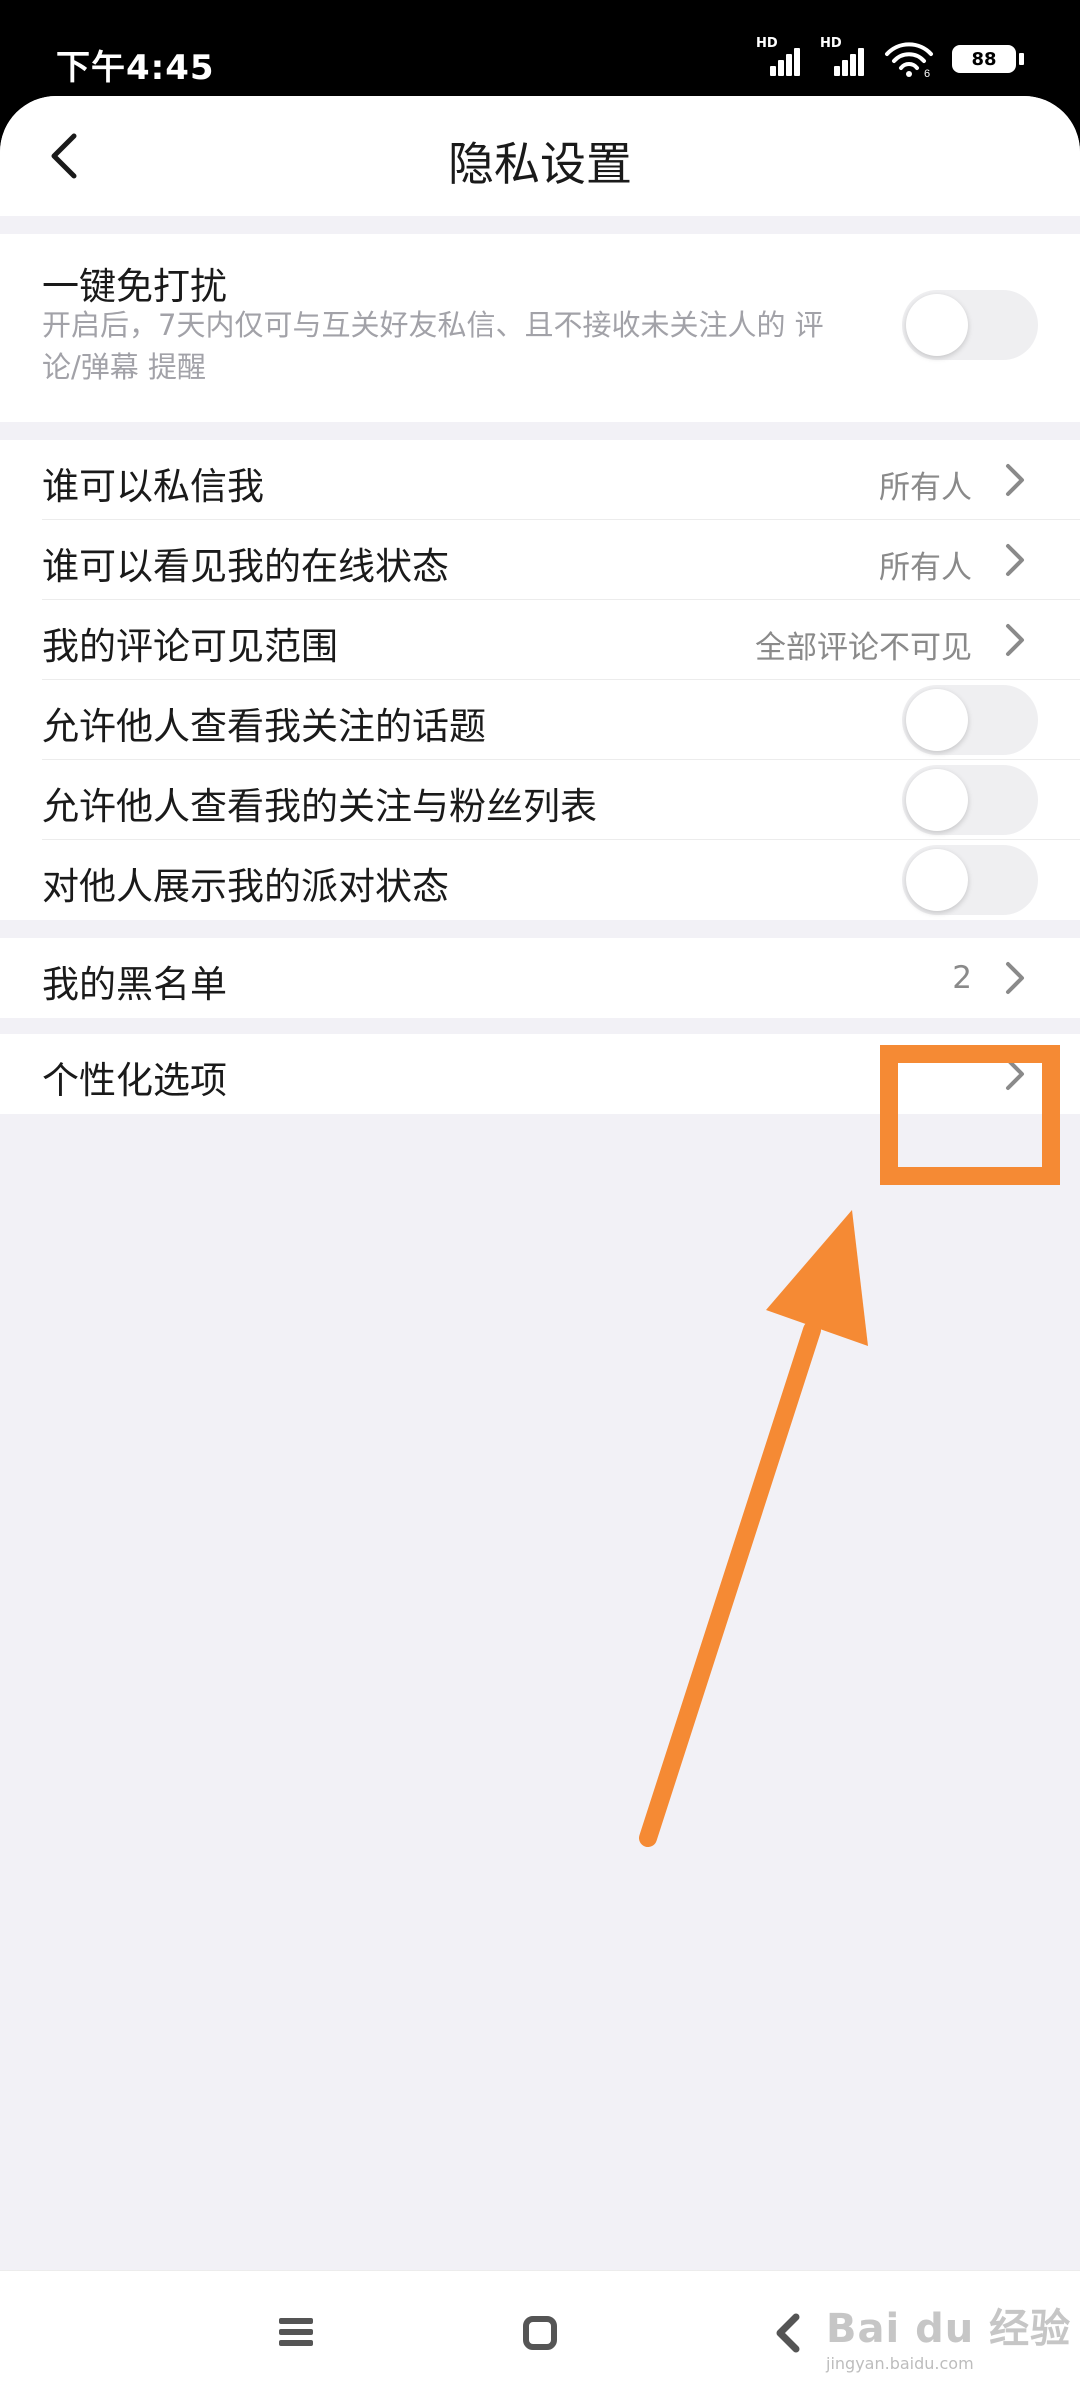 The width and height of the screenshot is (1080, 2400). What do you see at coordinates (925, 568) in the screenshot?
I see `who-can-see-online-value: 所有人` at bounding box center [925, 568].